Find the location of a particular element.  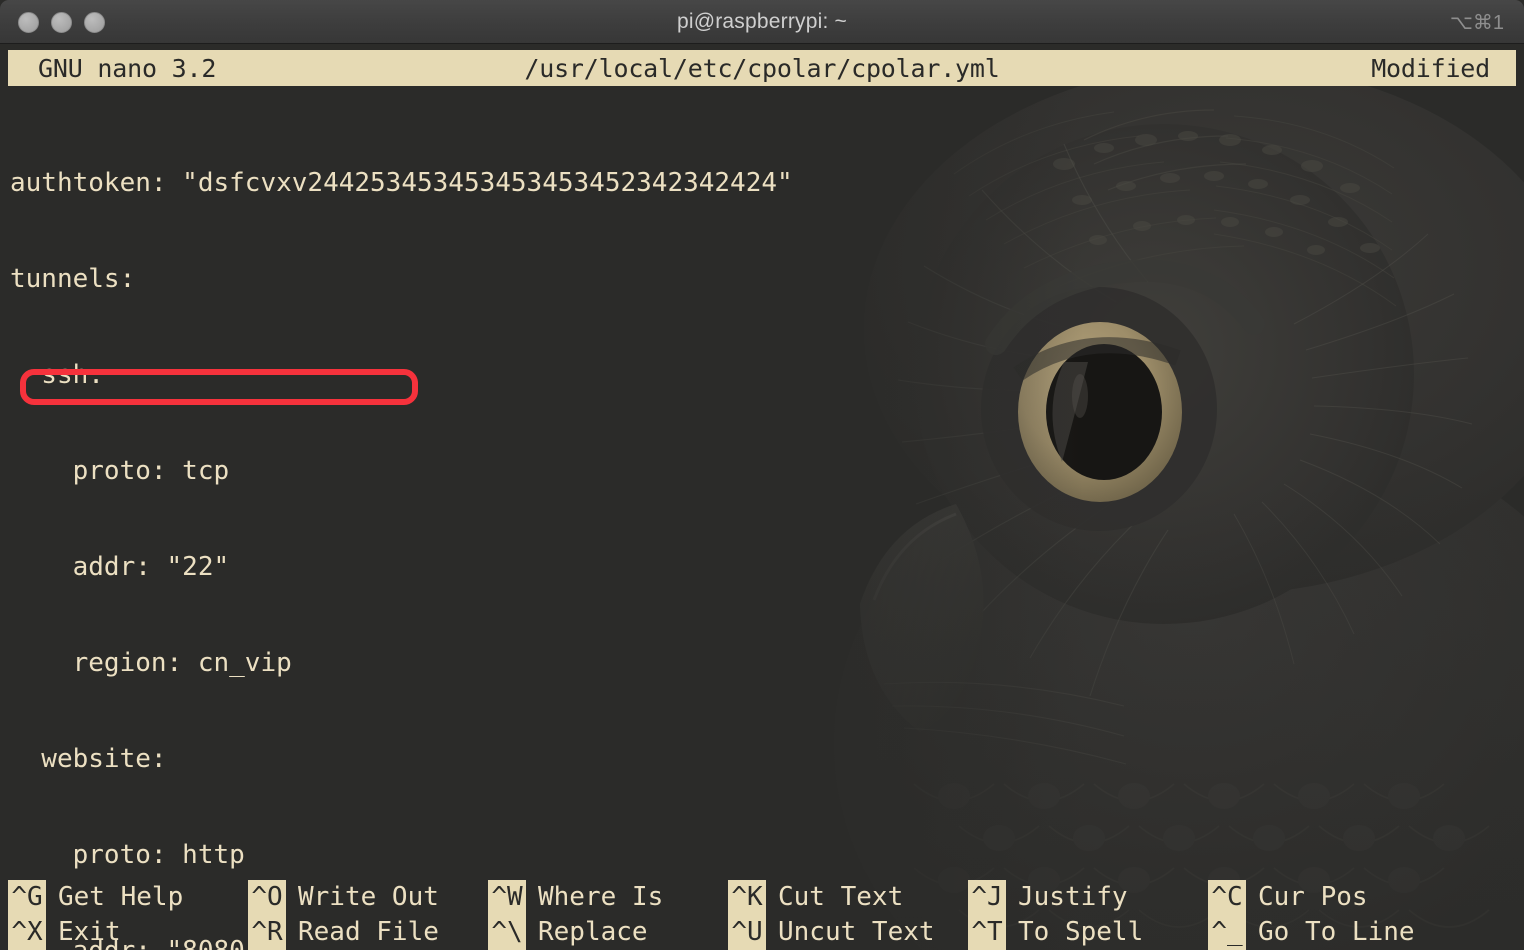

window-title-bar: pi@raspberrypi: ~ ⌥⌘1 is located at coordinates (762, 22).